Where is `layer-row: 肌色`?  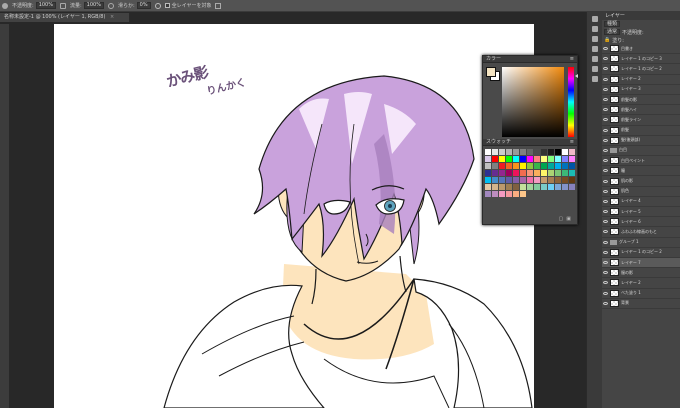 layer-row: 肌色 is located at coordinates (641, 192).